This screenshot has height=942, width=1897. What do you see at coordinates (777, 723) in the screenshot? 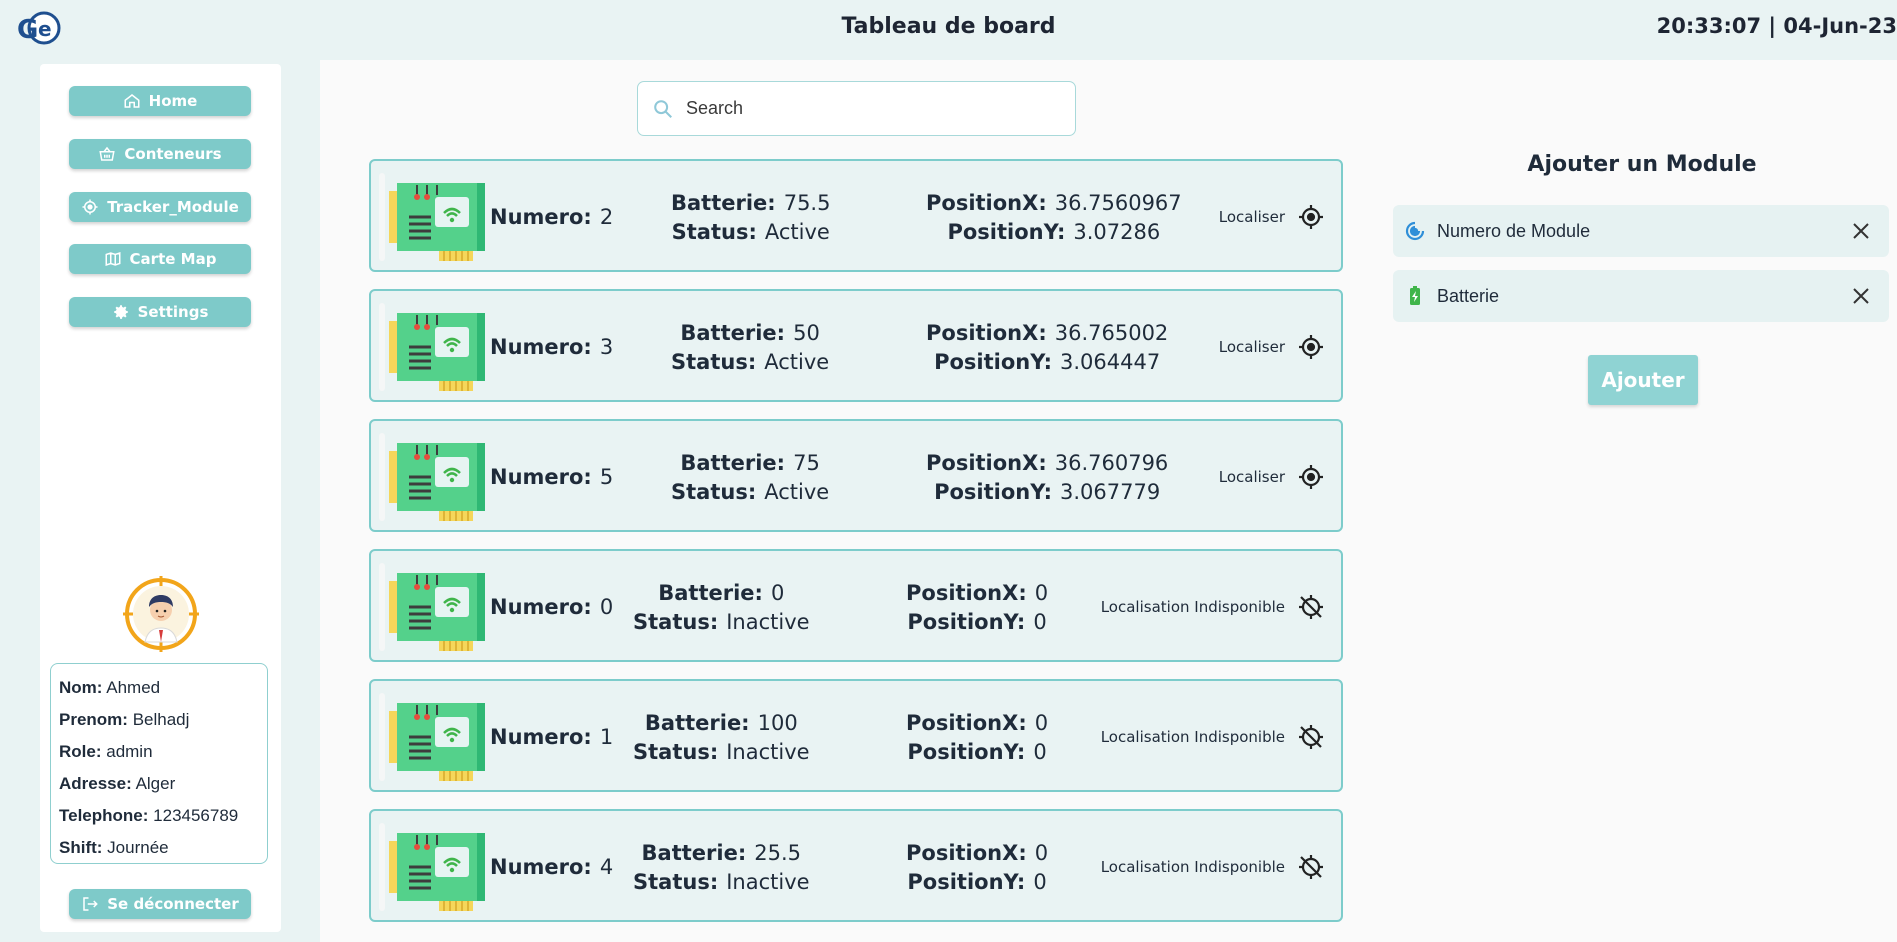
I see `batterie-value: 100` at bounding box center [777, 723].